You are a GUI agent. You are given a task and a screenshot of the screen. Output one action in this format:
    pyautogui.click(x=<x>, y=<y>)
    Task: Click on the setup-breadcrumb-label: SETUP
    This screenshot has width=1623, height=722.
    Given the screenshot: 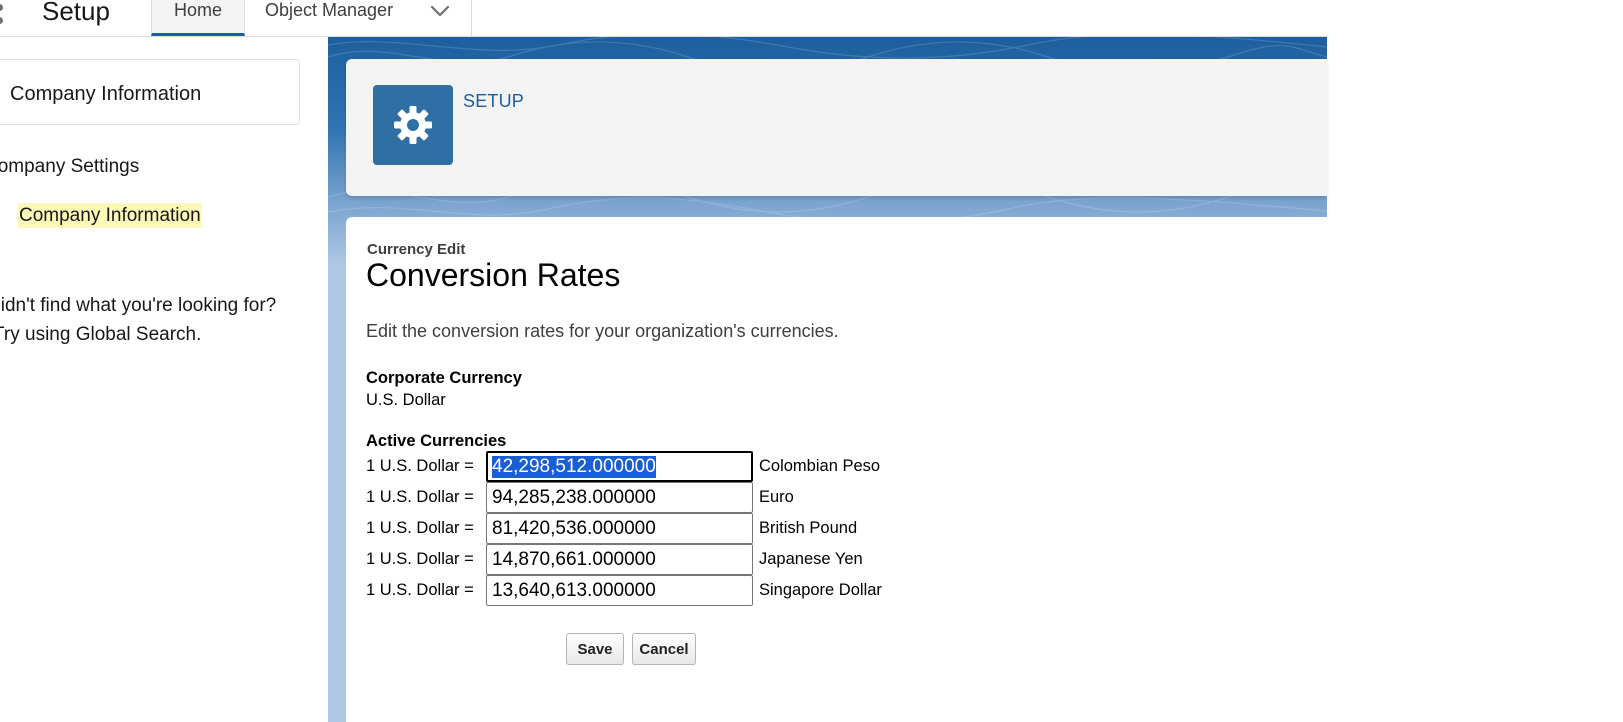 What is the action you would take?
    pyautogui.click(x=494, y=101)
    